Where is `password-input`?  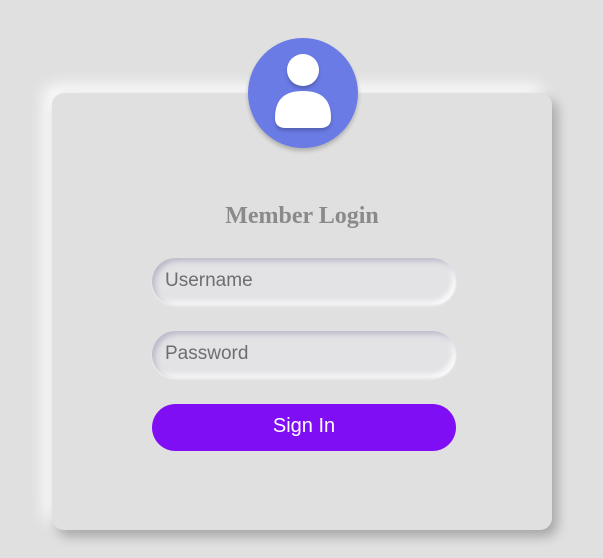 password-input is located at coordinates (304, 354).